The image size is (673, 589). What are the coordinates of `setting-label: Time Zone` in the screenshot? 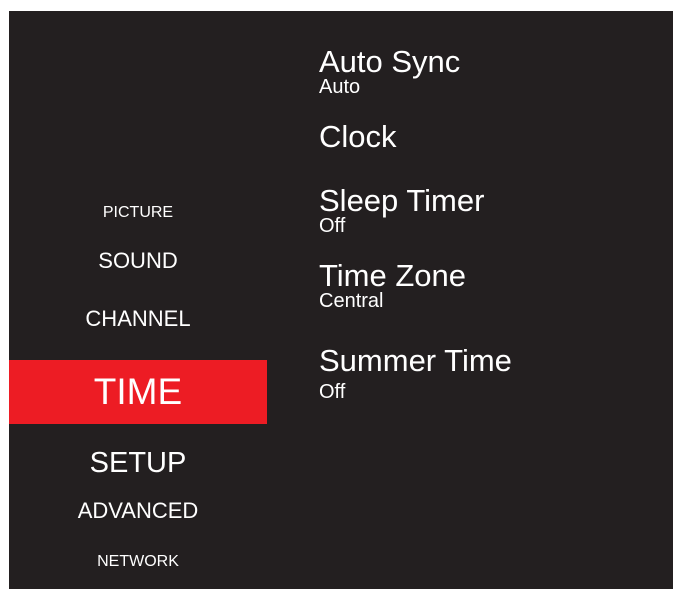 It's located at (393, 275).